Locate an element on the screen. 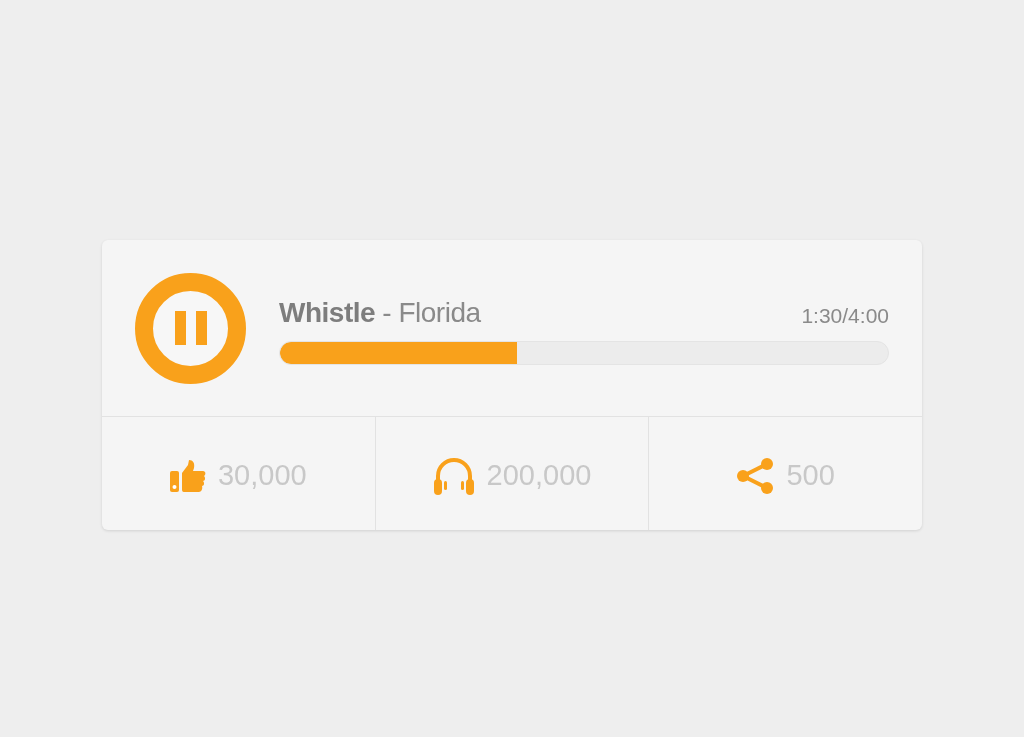  share-icon is located at coordinates (755, 475).